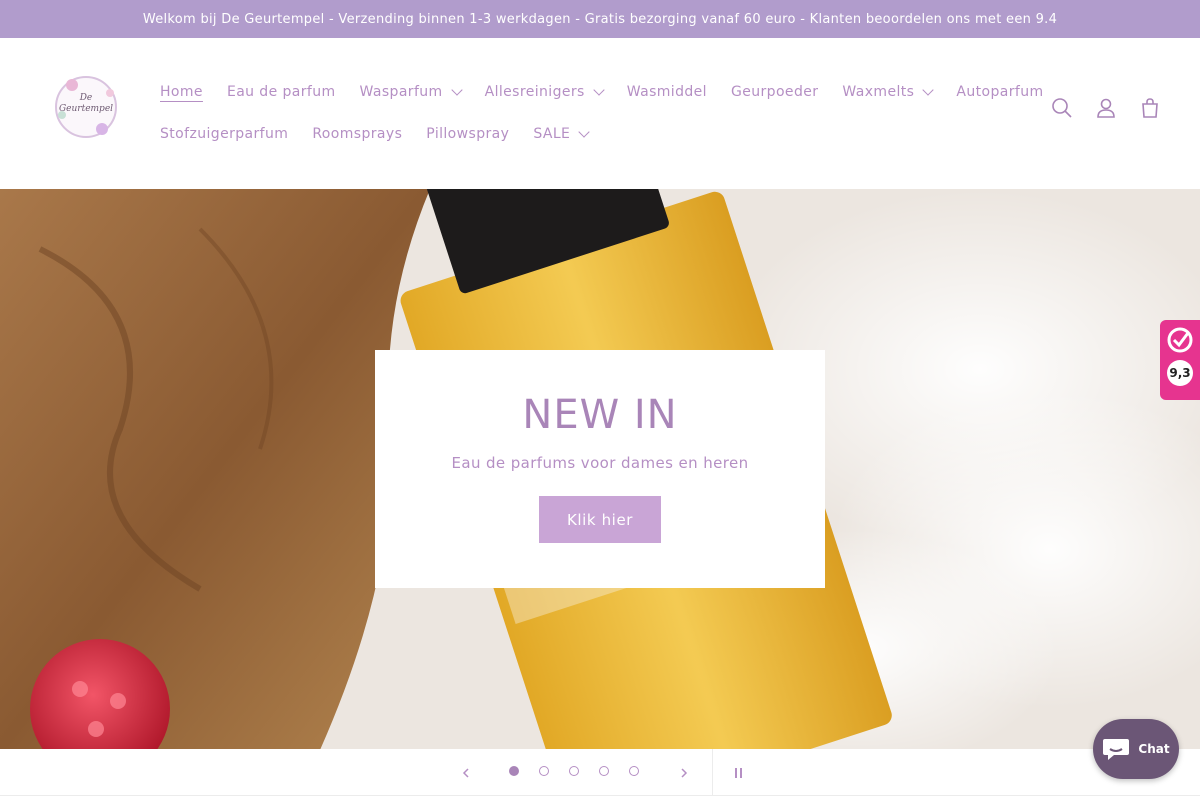 This screenshot has width=1200, height=800. I want to click on nav-label: Autoparfum, so click(1000, 92).